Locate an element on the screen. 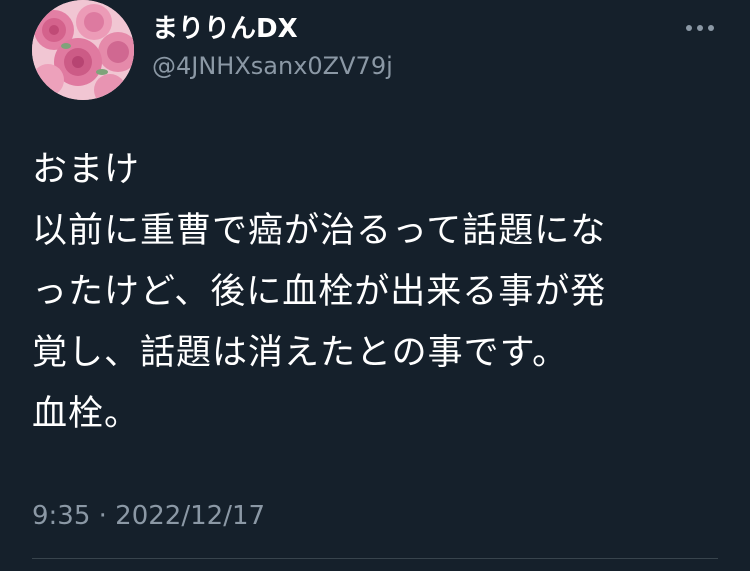 The height and width of the screenshot is (571, 750). more-options-button is located at coordinates (700, 28).